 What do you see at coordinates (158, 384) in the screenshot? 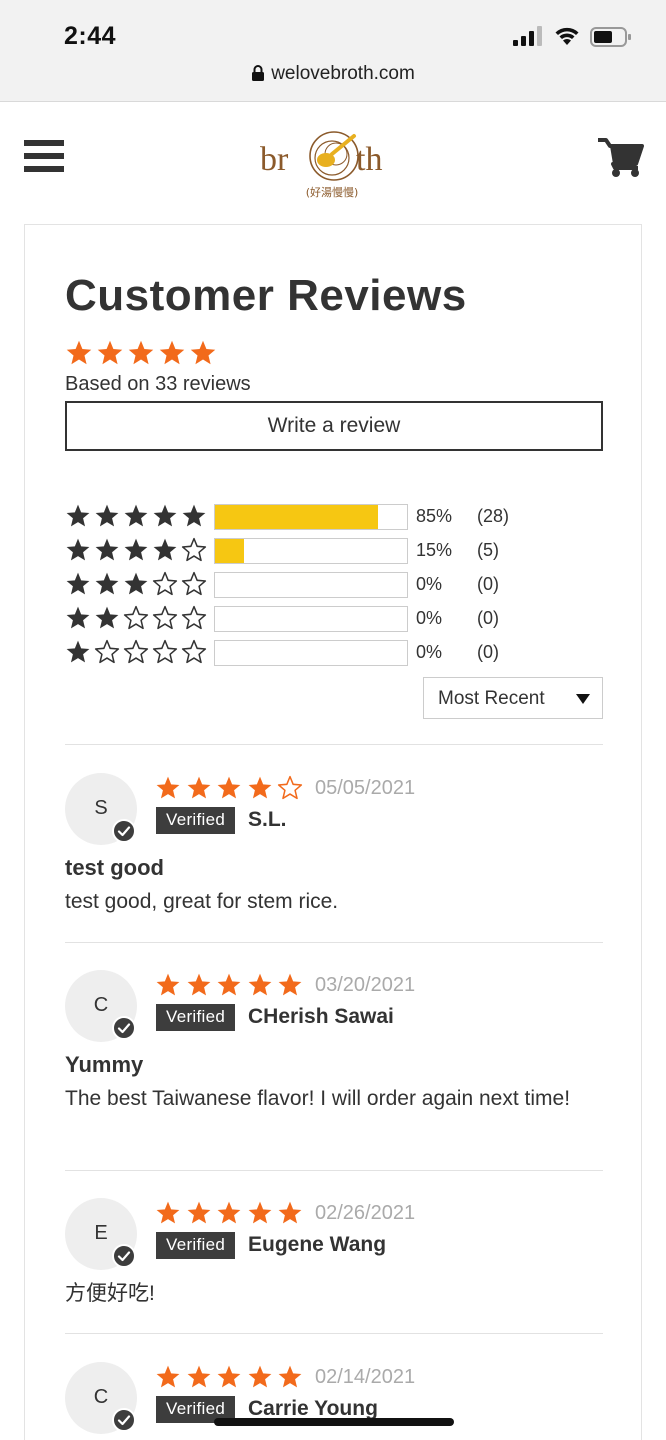
I see `reviews-summary: Based on 33 reviews` at bounding box center [158, 384].